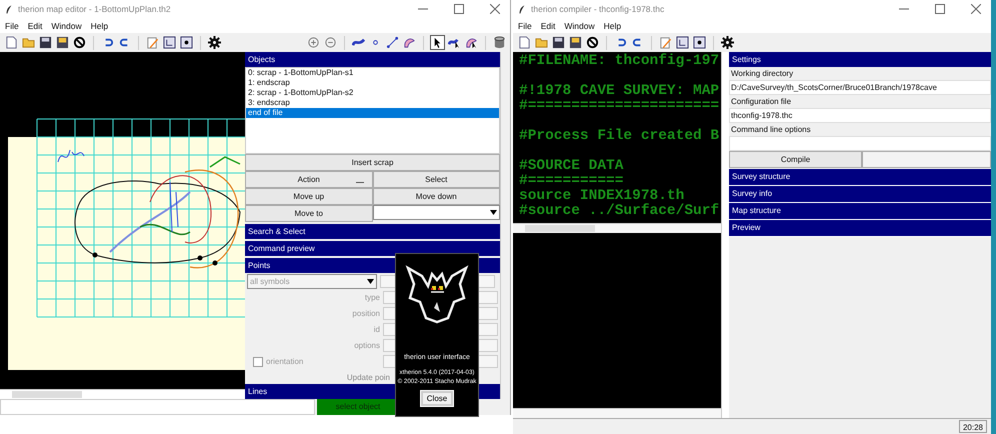 Image resolution: width=996 pixels, height=434 pixels. Describe the element at coordinates (372, 73) in the screenshot. I see `list-item: 0: scrap - 1-BottomUpPlan-s1` at that location.